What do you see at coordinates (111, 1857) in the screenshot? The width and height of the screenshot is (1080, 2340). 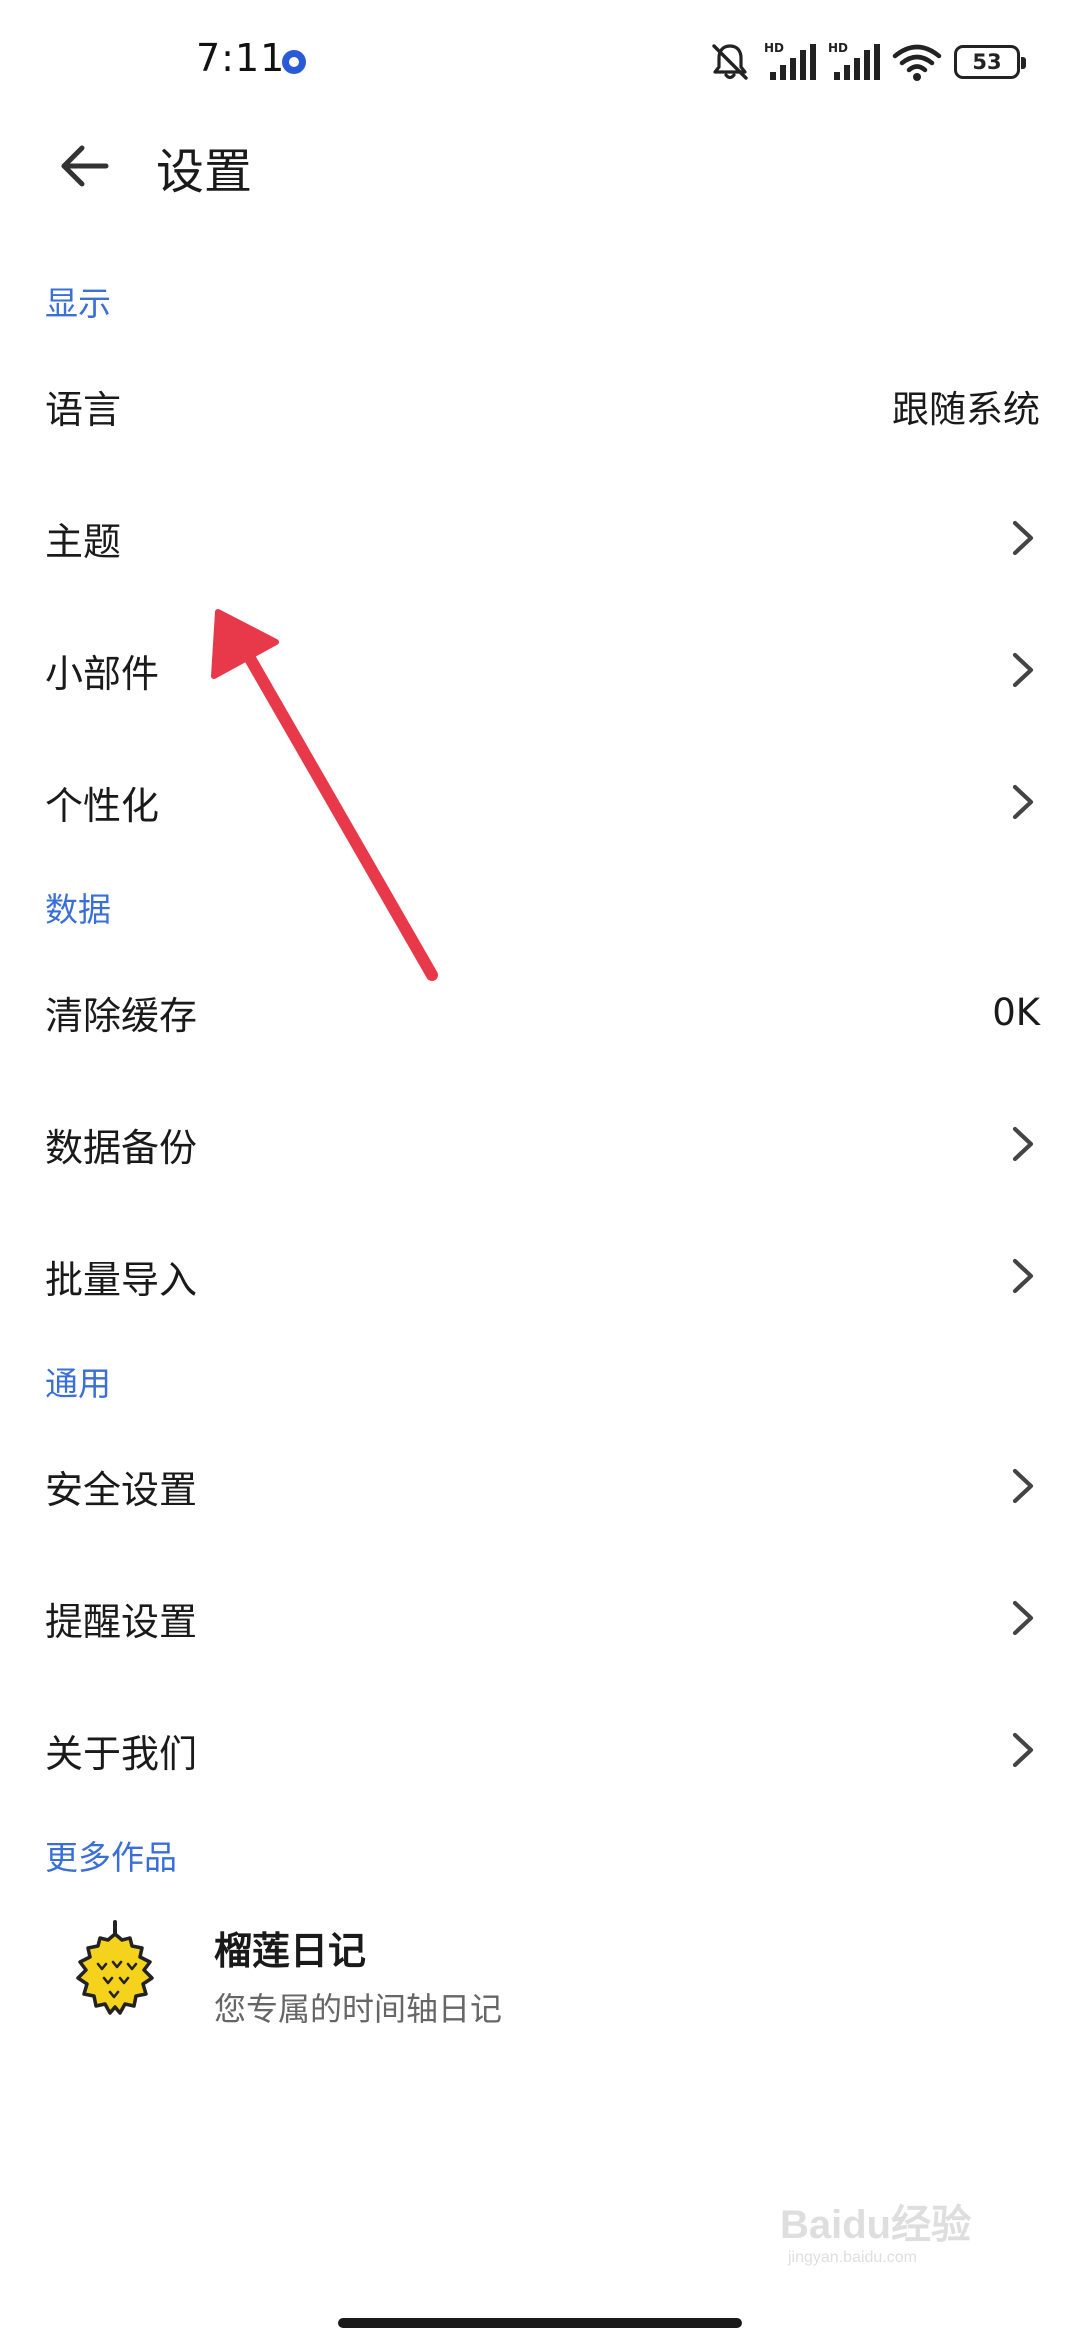 I see `section-header-more-works: 更多作品` at bounding box center [111, 1857].